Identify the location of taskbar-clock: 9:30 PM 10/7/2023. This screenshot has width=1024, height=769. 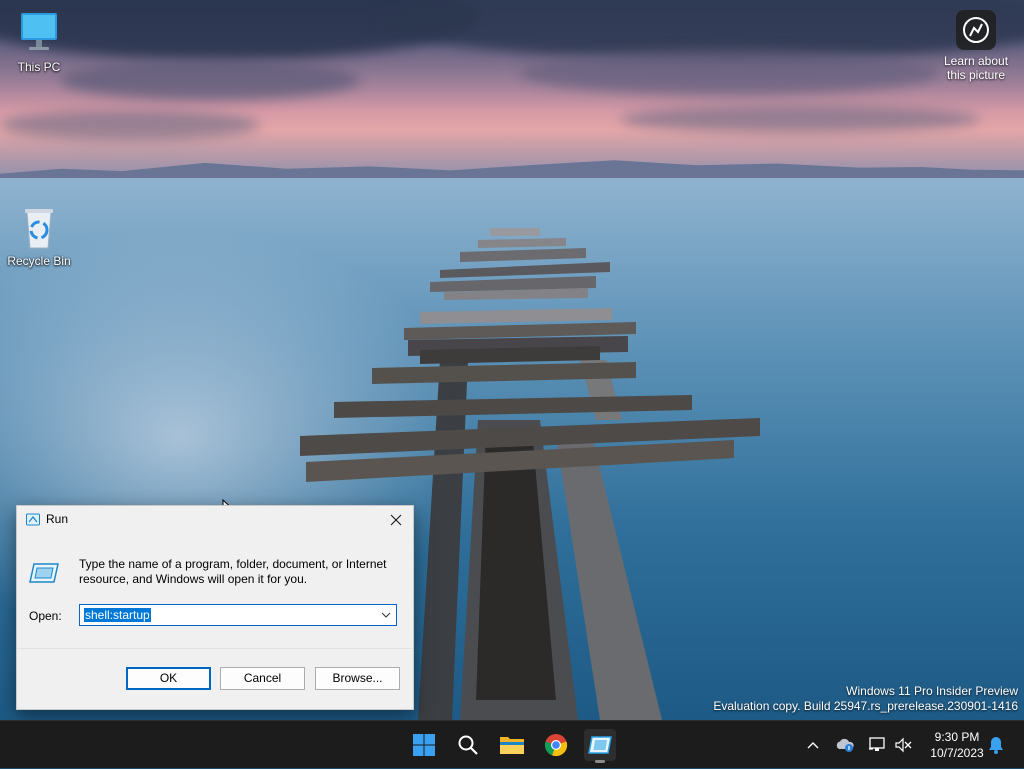
(957, 745).